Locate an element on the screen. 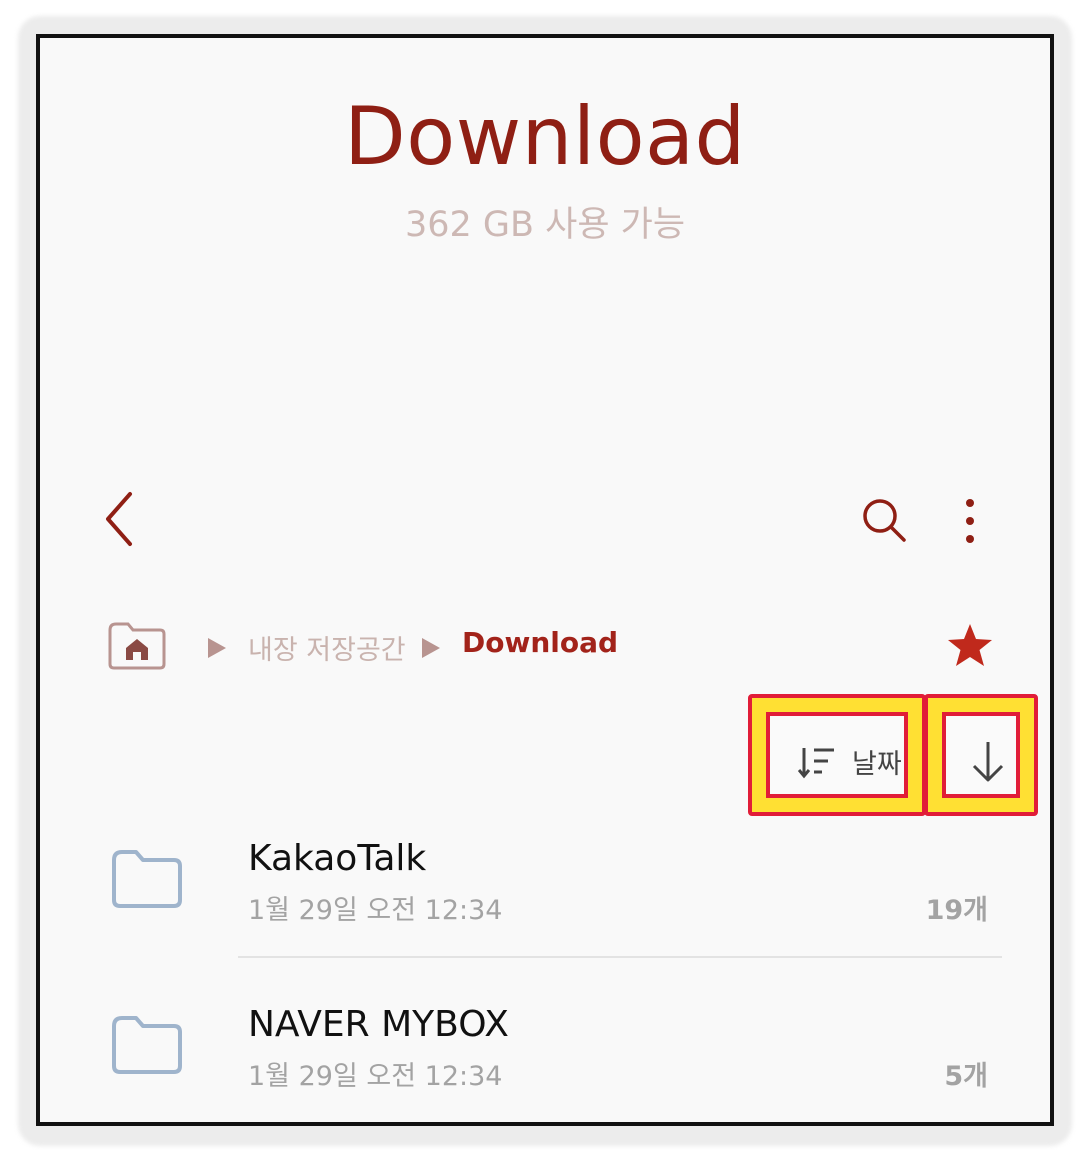  sort-icon is located at coordinates (816, 763).